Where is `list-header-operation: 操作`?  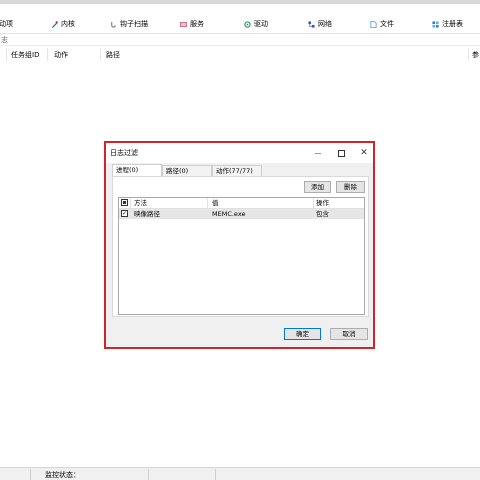 list-header-operation: 操作 is located at coordinates (322, 203).